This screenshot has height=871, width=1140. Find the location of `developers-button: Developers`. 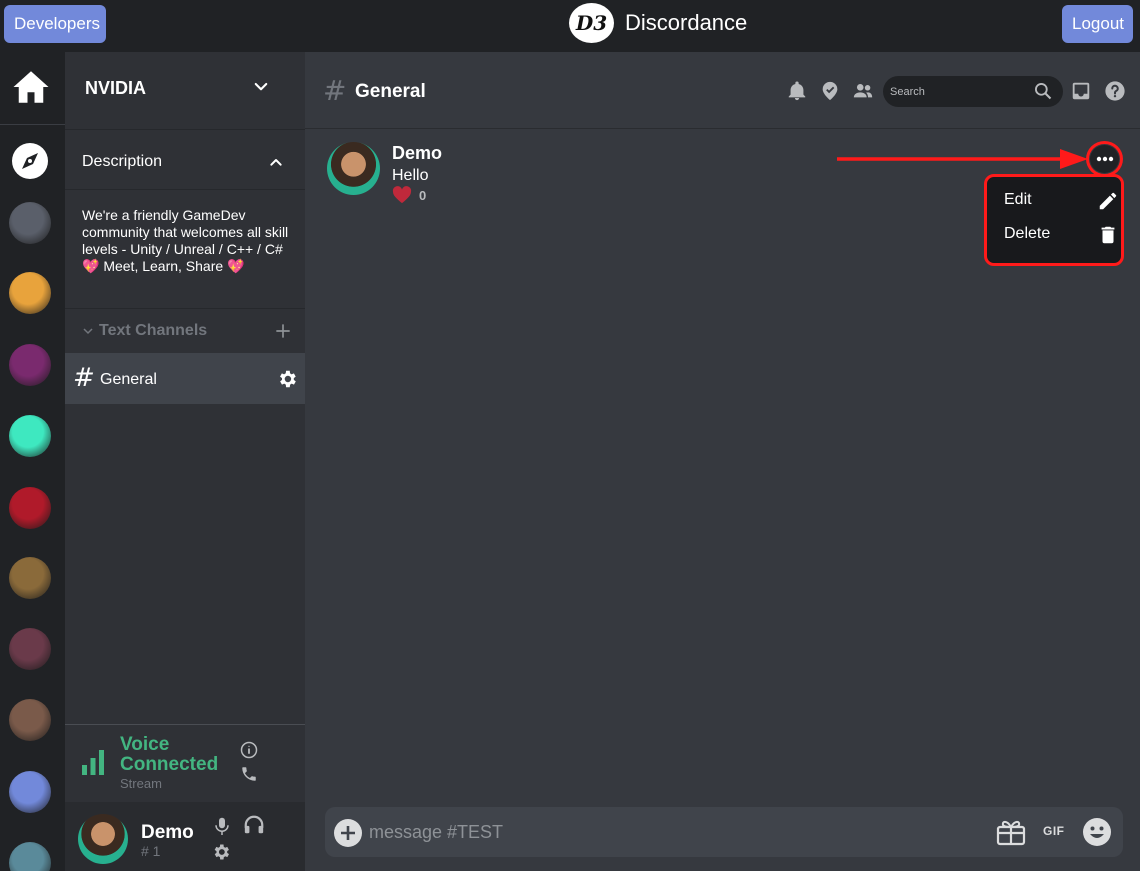

developers-button: Developers is located at coordinates (55, 24).